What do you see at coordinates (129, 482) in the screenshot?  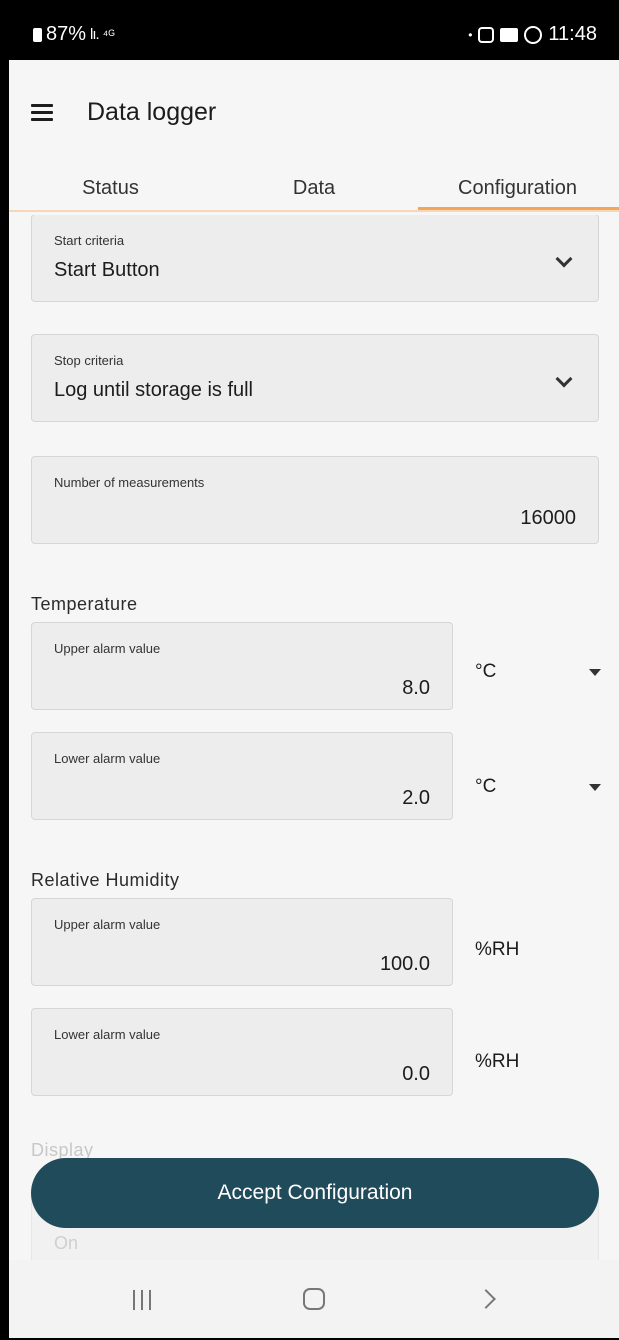 I see `measurements-label: Number of measurements` at bounding box center [129, 482].